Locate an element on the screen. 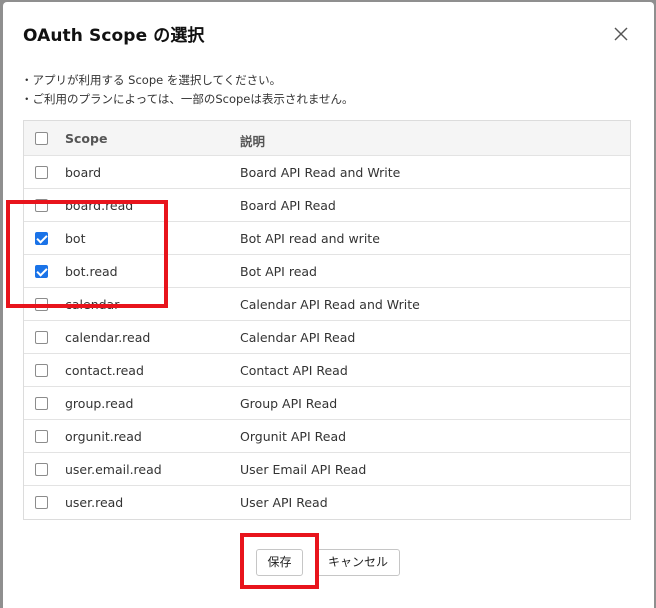 This screenshot has height=608, width=656. scope-description: Board API Read and Write is located at coordinates (320, 172).